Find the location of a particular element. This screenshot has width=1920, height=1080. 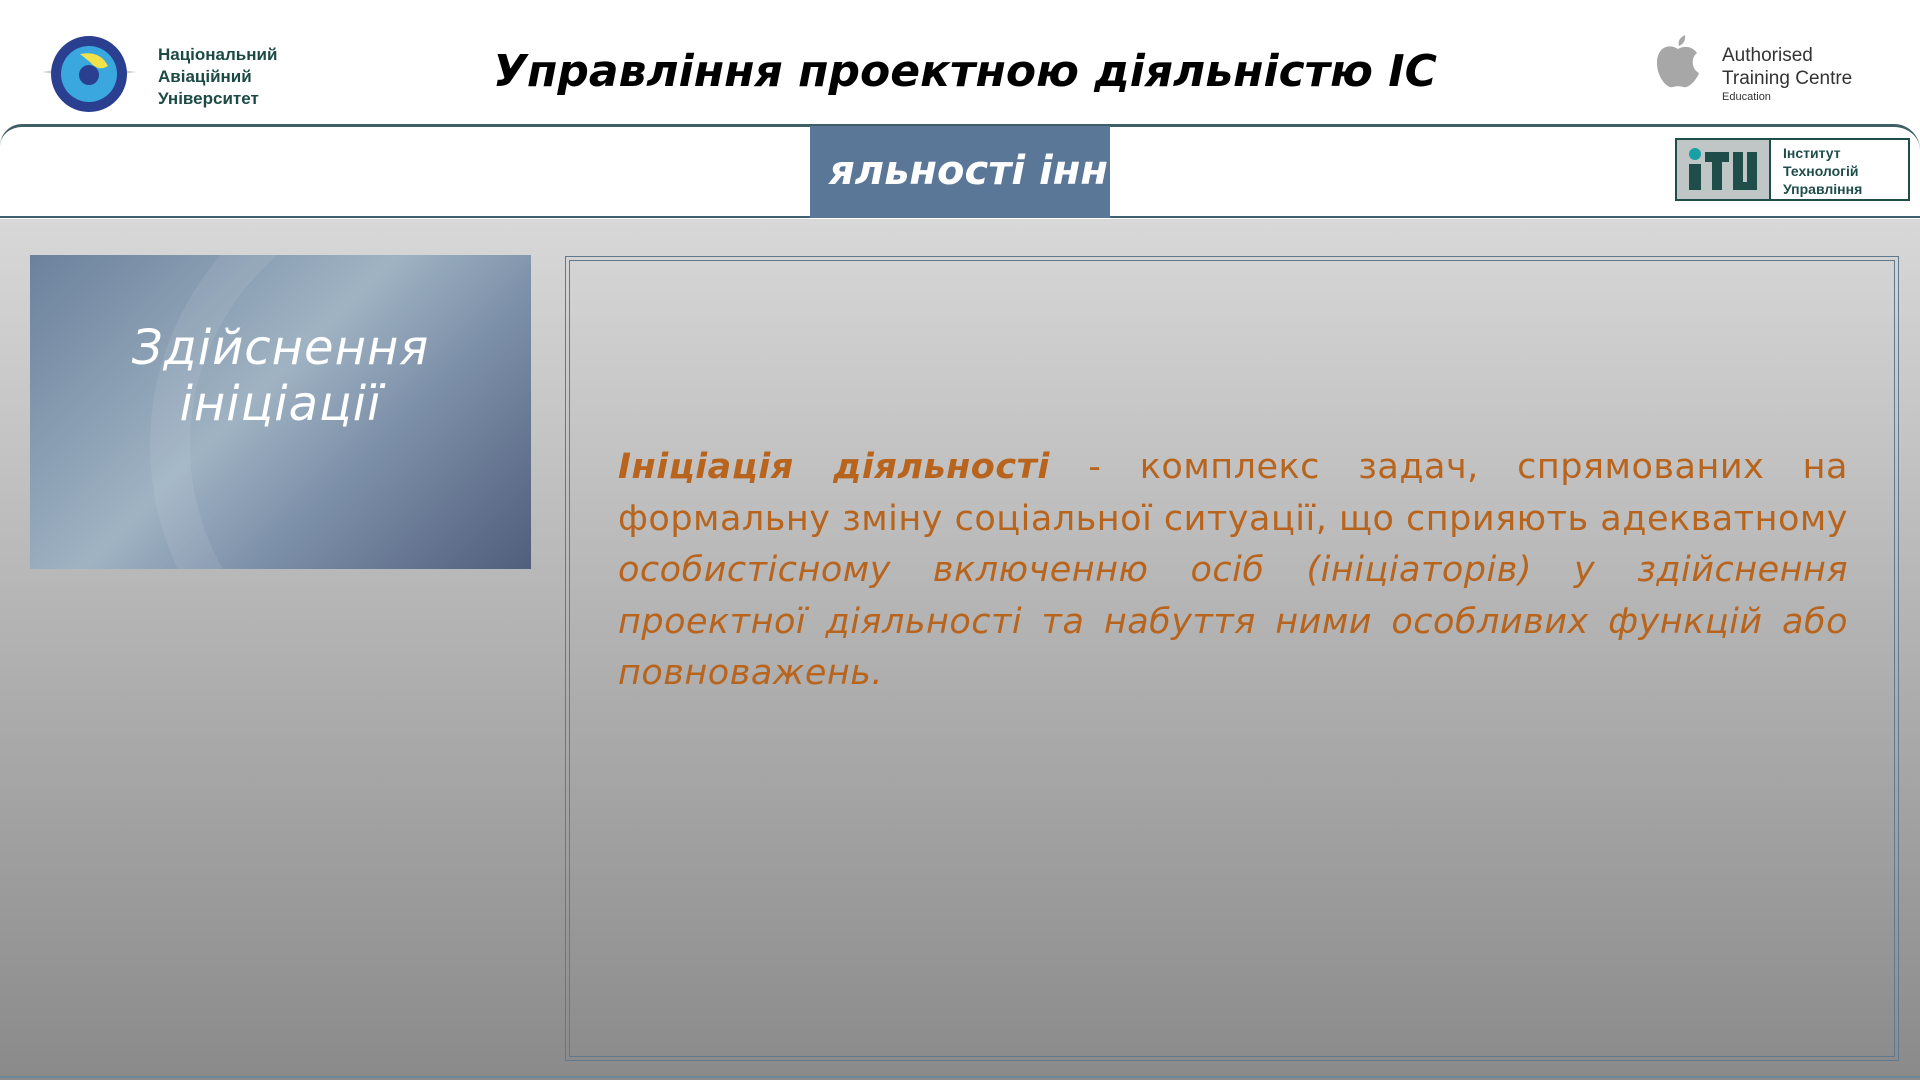

section-title: яльності інн is located at coordinates (968, 171).